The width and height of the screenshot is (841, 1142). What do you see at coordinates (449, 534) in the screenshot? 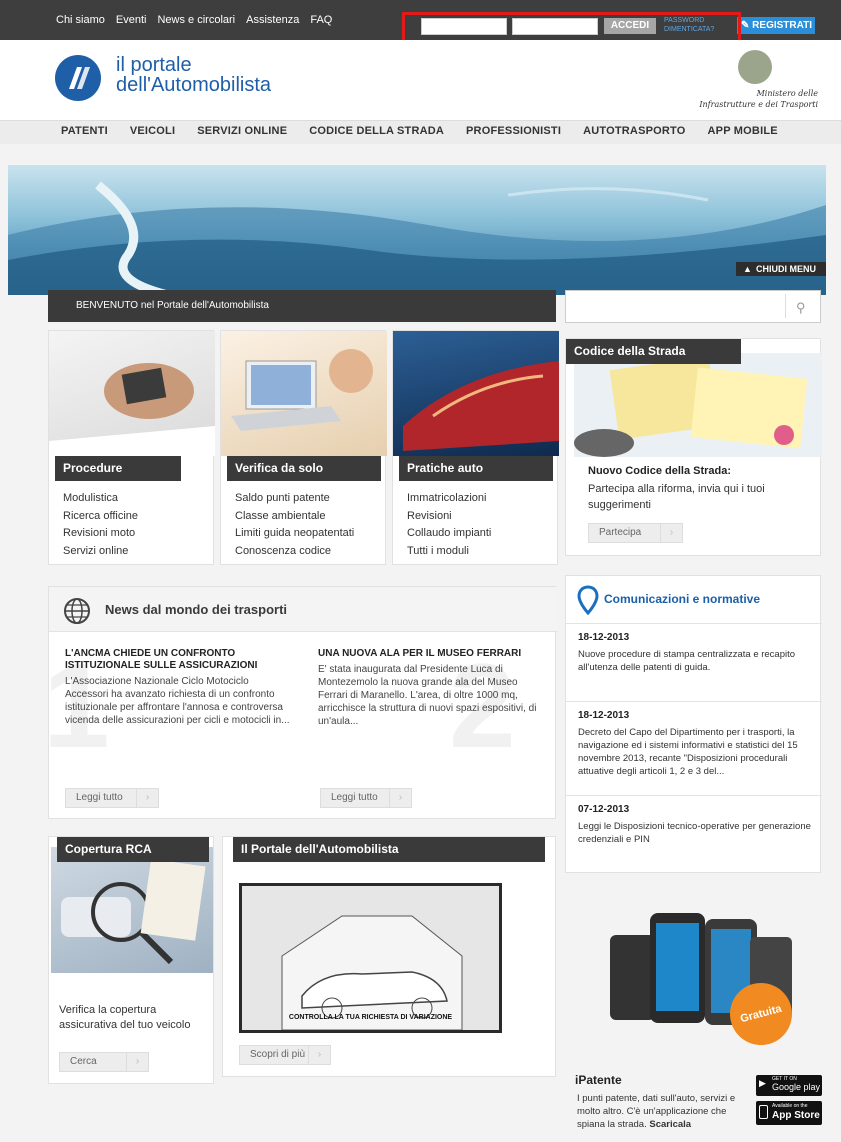
I see `link-collaudo-impianti: Collaudo impianti` at bounding box center [449, 534].